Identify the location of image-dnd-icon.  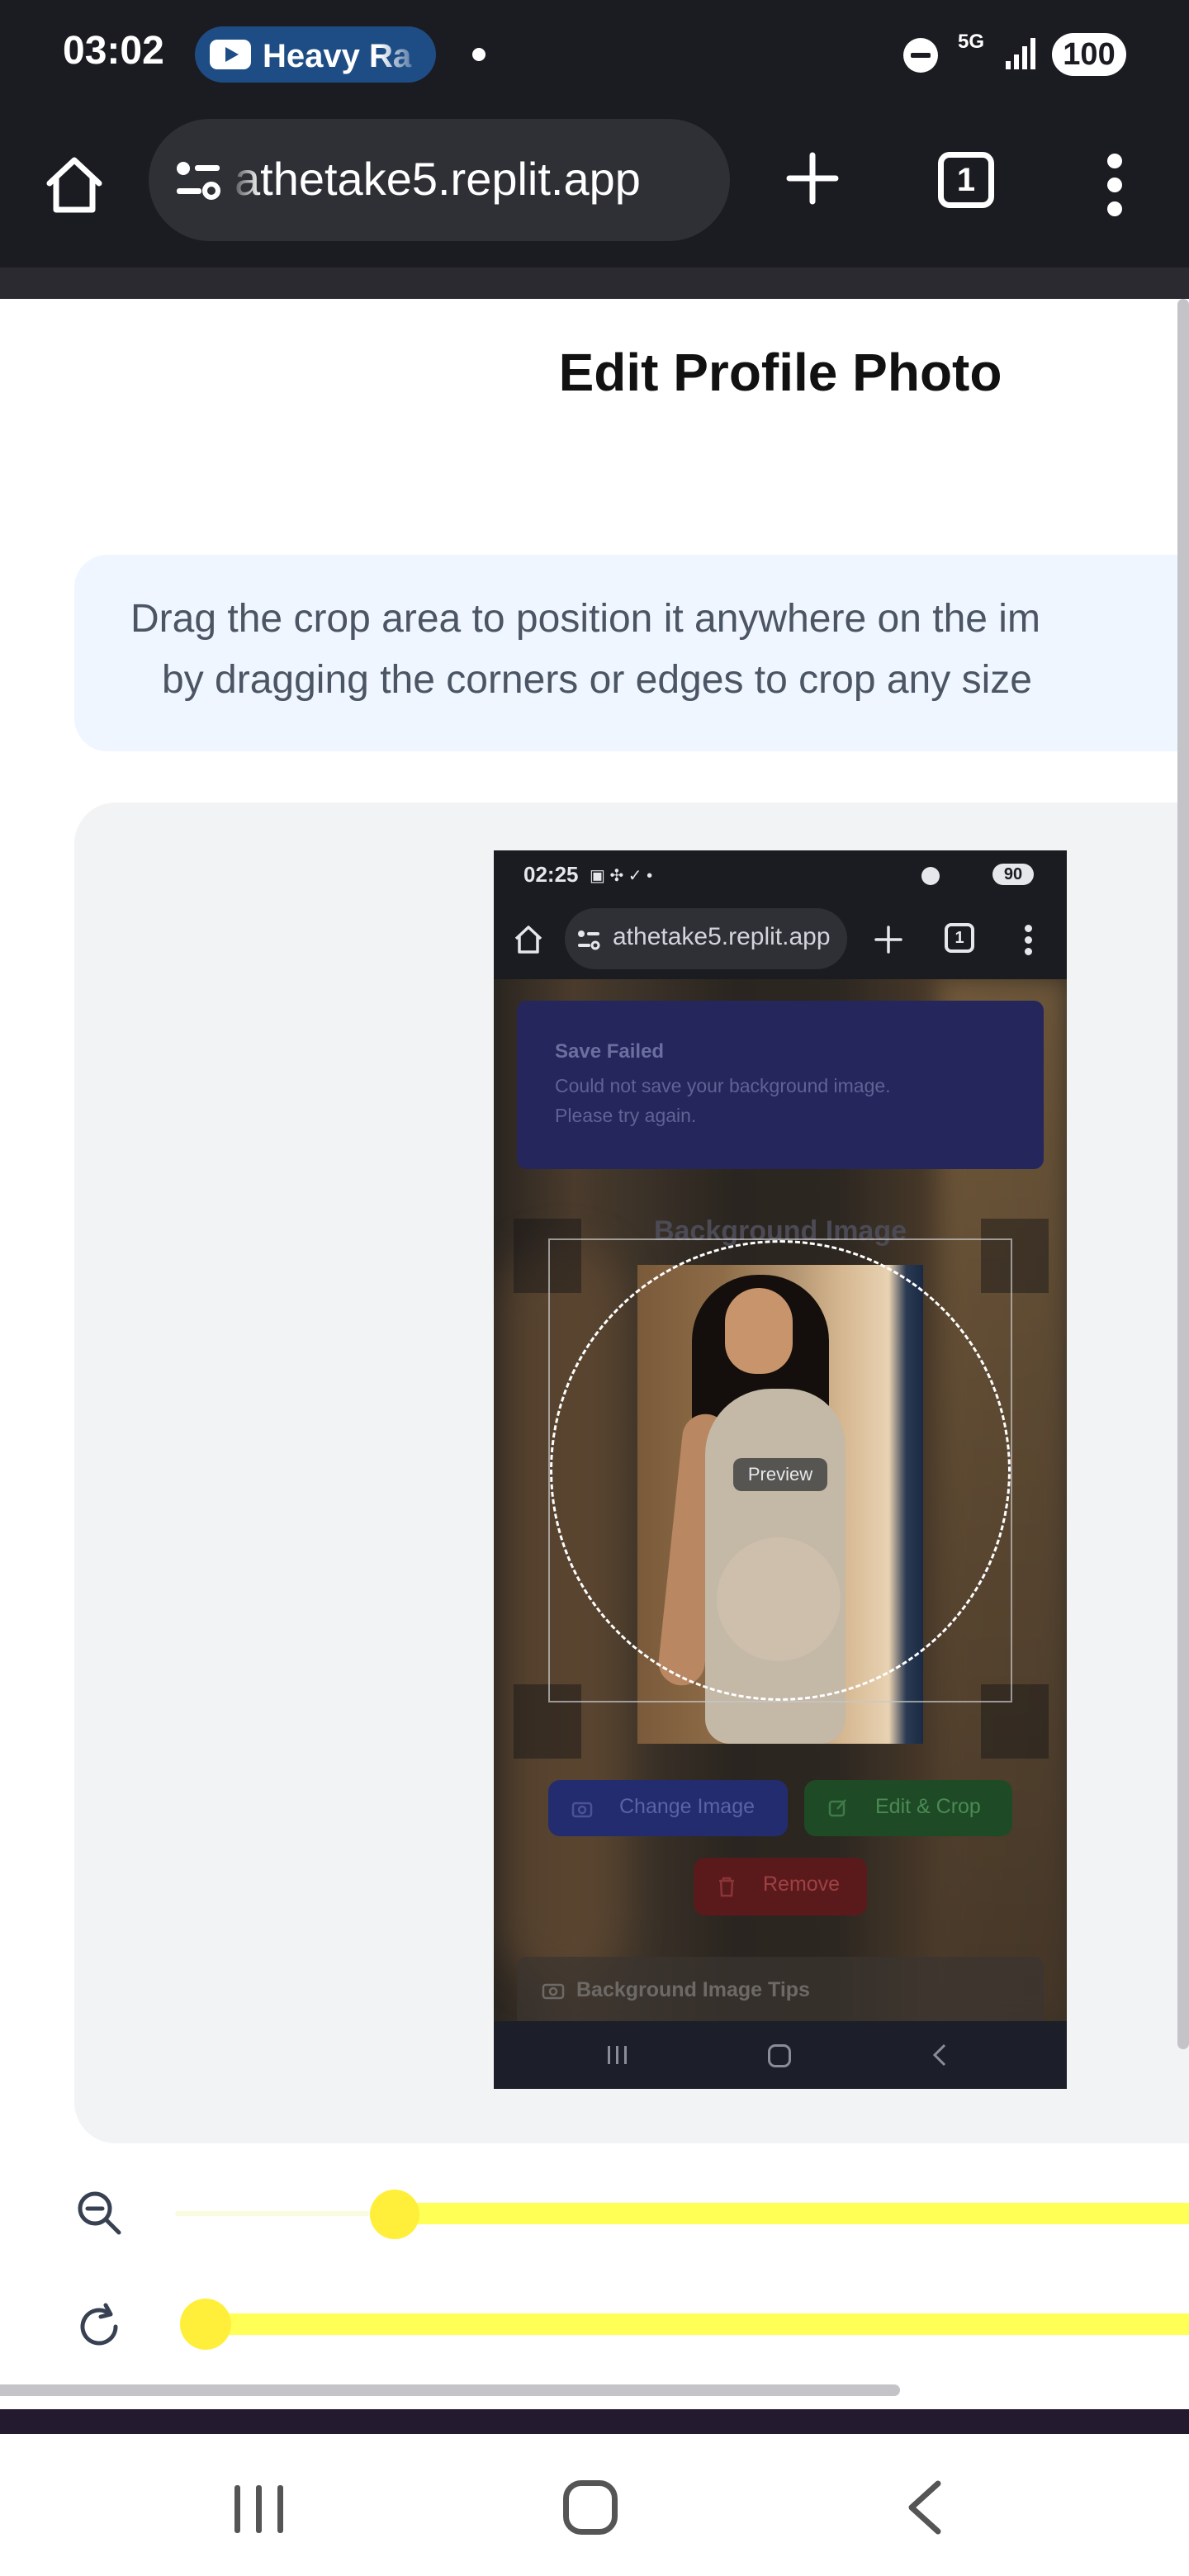
(930, 876).